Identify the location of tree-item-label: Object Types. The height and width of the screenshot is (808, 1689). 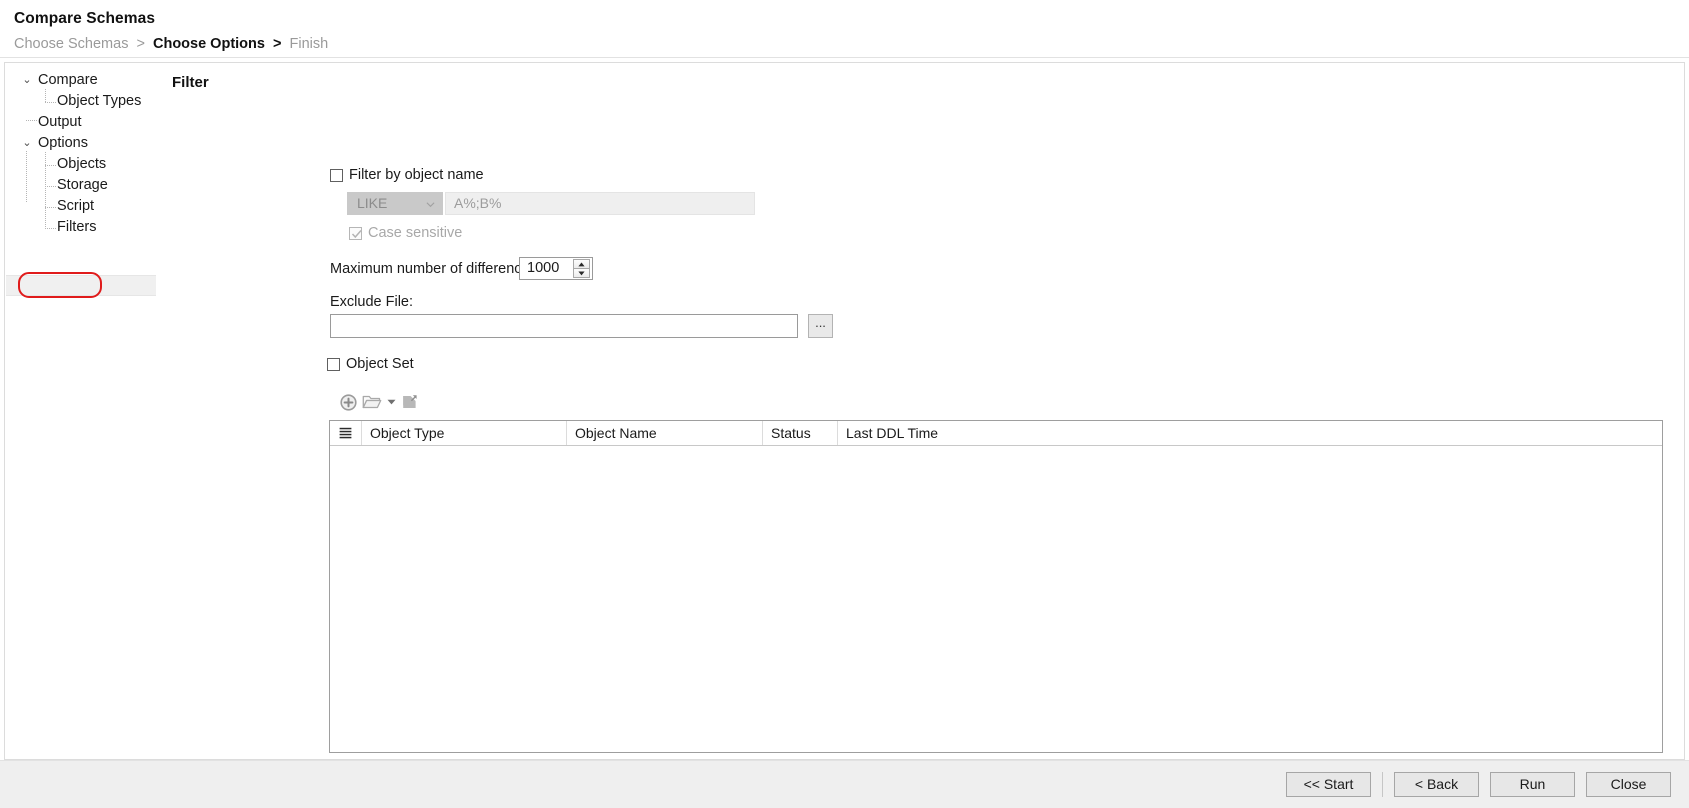
(99, 101).